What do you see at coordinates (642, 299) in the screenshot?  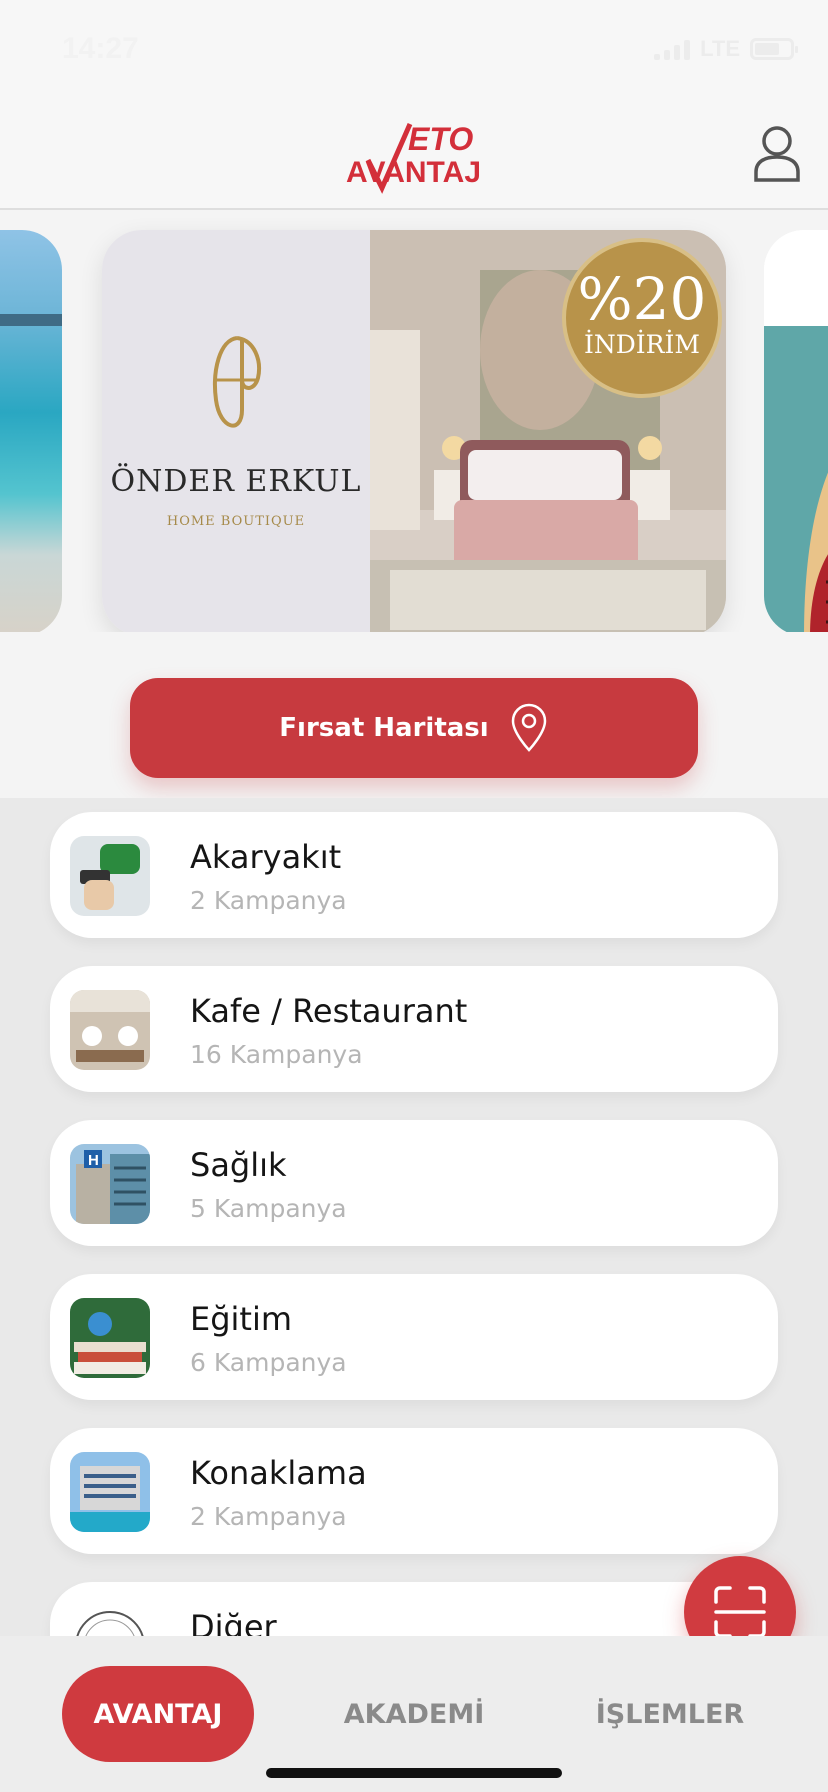 I see `discount-percent: %20` at bounding box center [642, 299].